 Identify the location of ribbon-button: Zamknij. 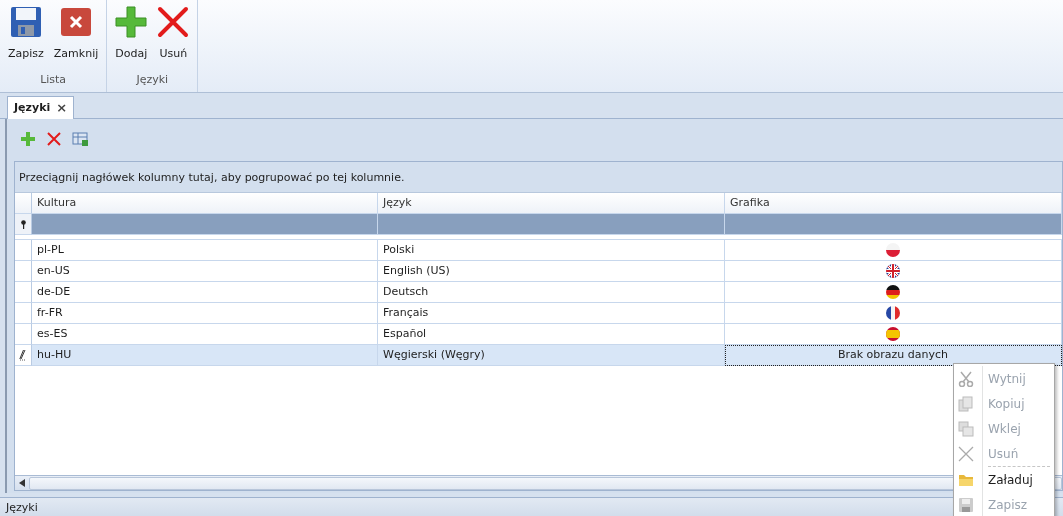
(76, 38).